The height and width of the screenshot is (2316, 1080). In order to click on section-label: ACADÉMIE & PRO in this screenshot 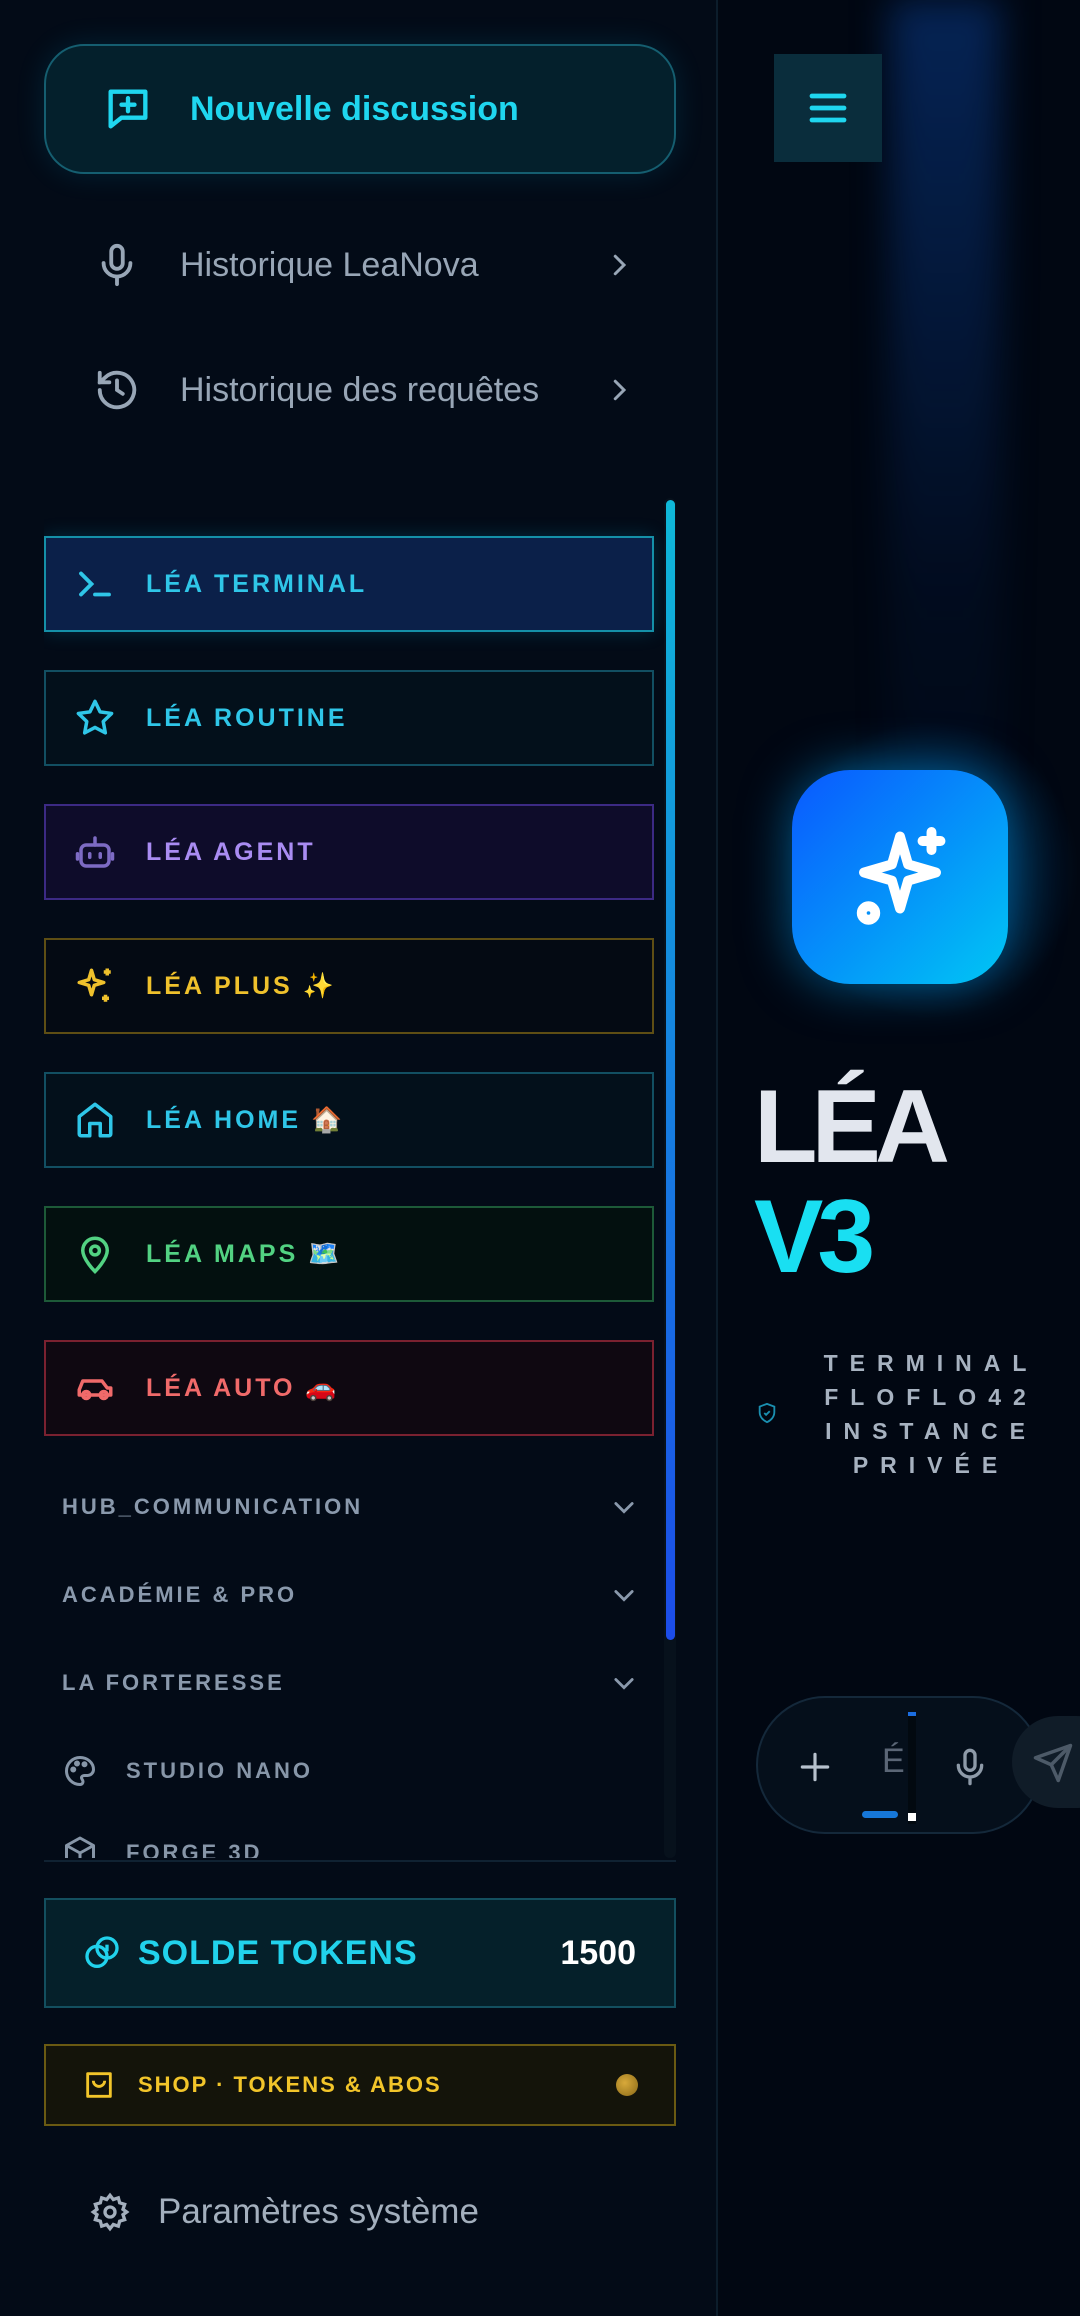, I will do `click(180, 1594)`.